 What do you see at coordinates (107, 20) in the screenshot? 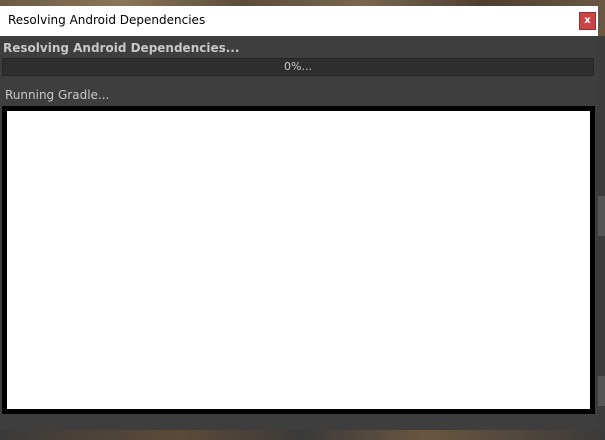
I see `window-title: Resolving Android Dependencies` at bounding box center [107, 20].